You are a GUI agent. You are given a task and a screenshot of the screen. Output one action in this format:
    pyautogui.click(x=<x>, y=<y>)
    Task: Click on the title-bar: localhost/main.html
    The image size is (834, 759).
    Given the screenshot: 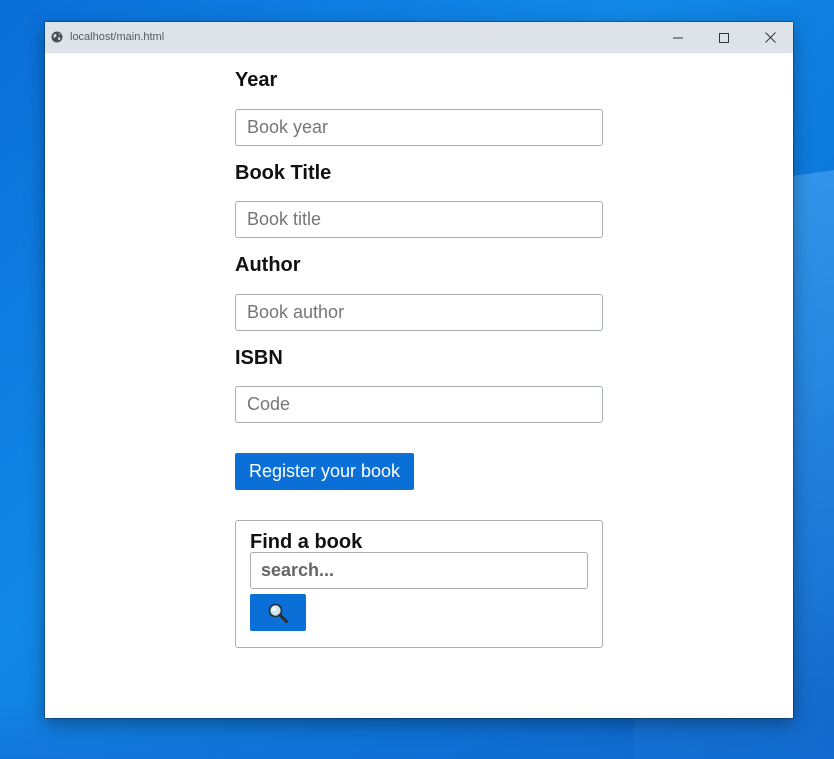 What is the action you would take?
    pyautogui.click(x=419, y=37)
    